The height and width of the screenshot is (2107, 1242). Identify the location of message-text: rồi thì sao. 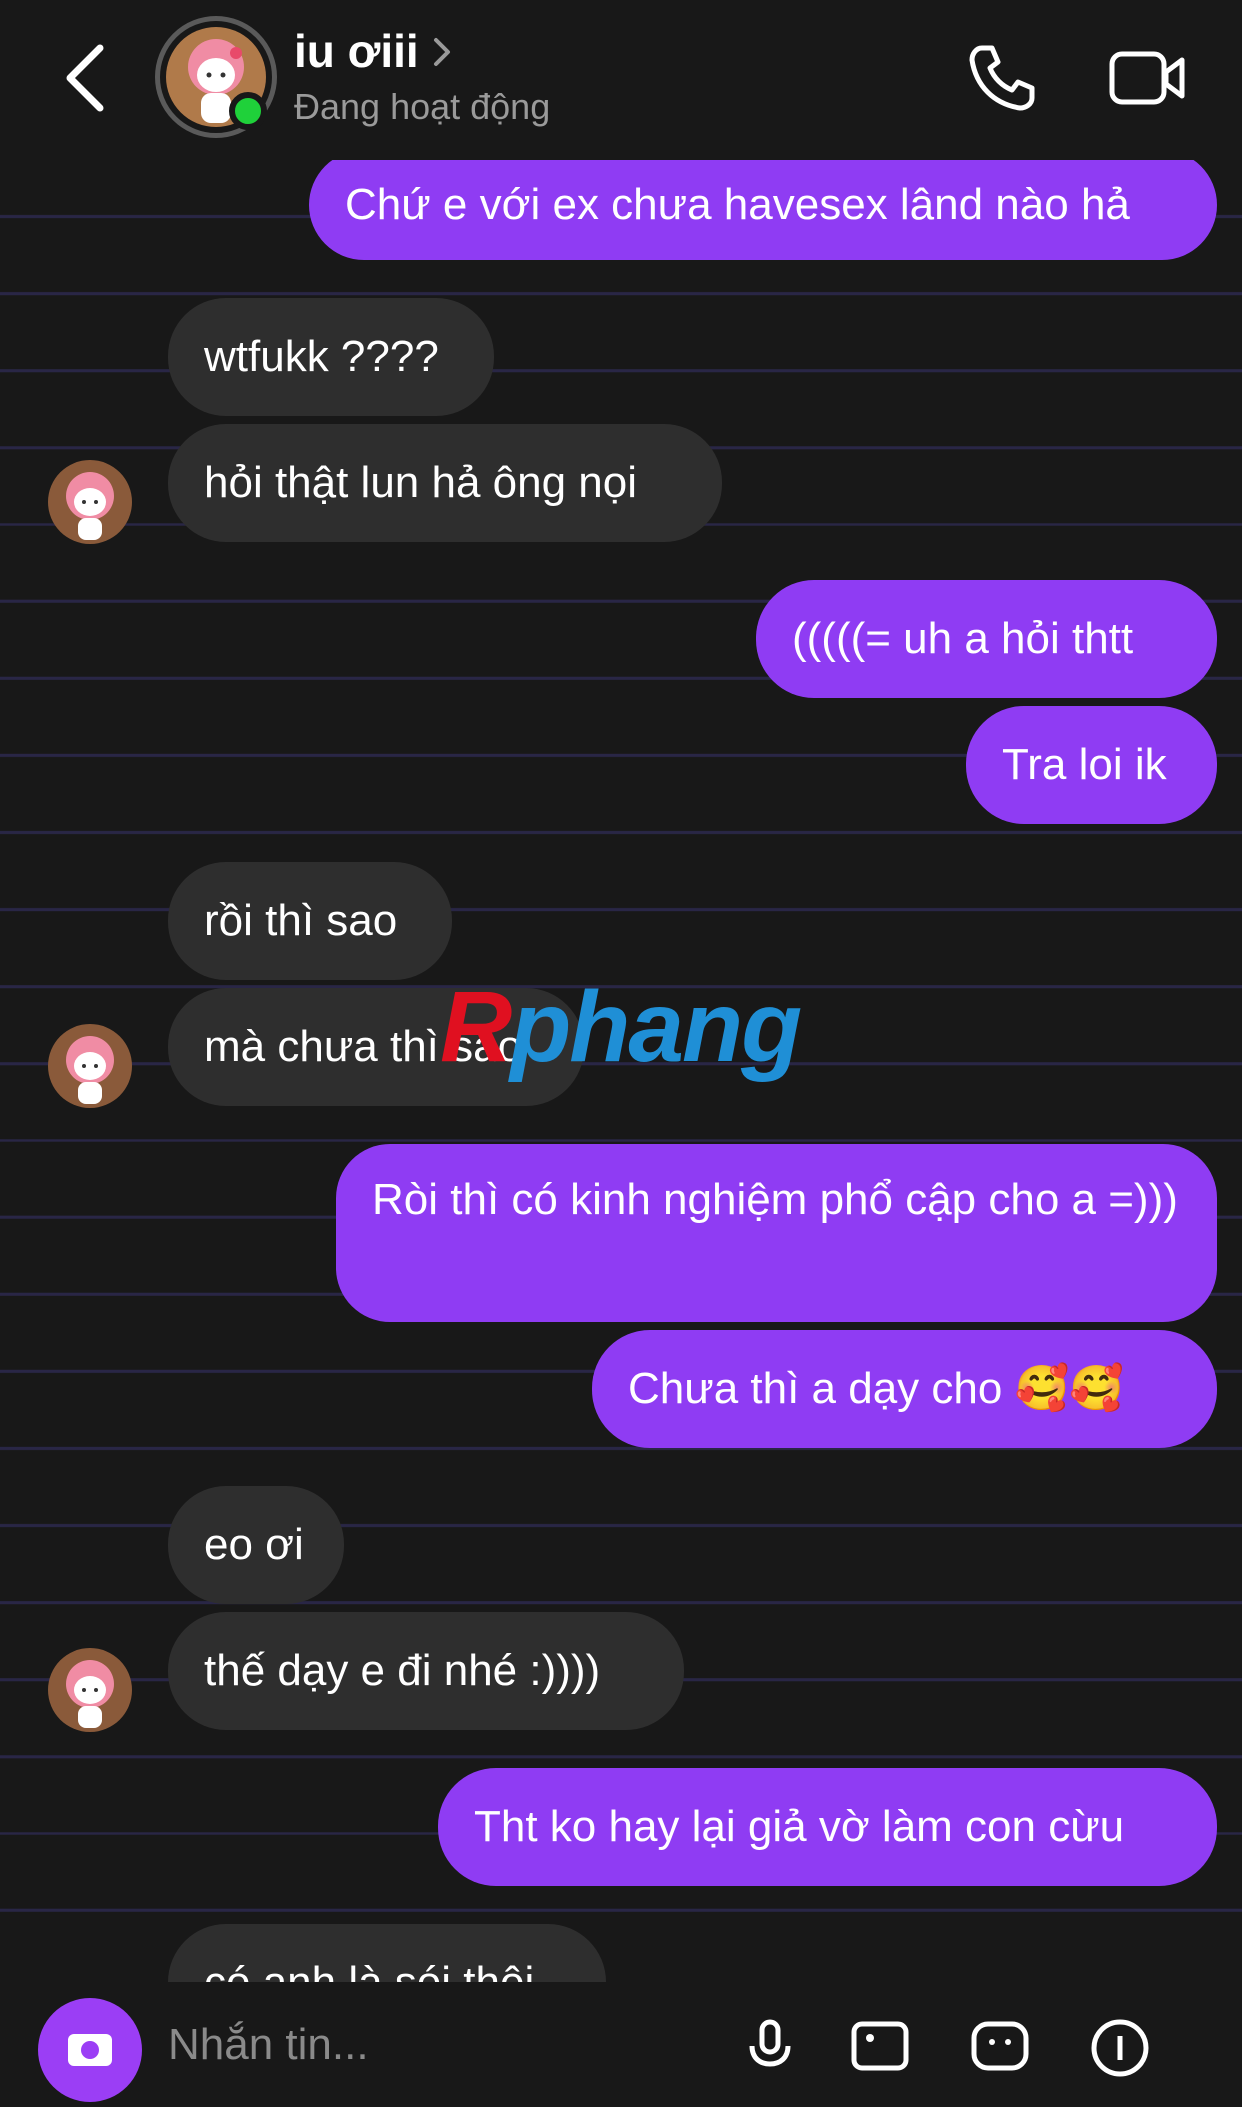
(301, 920).